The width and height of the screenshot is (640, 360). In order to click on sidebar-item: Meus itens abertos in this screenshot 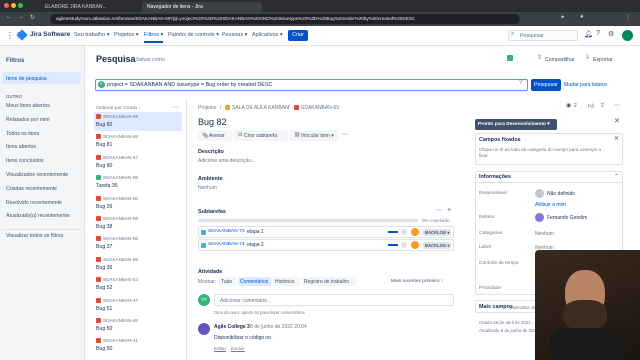, I will do `click(28, 106)`.